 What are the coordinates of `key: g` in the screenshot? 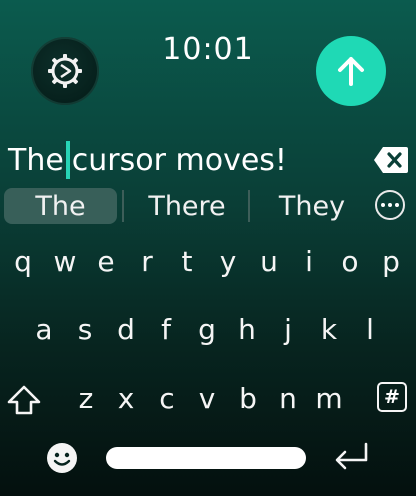 It's located at (207, 329).